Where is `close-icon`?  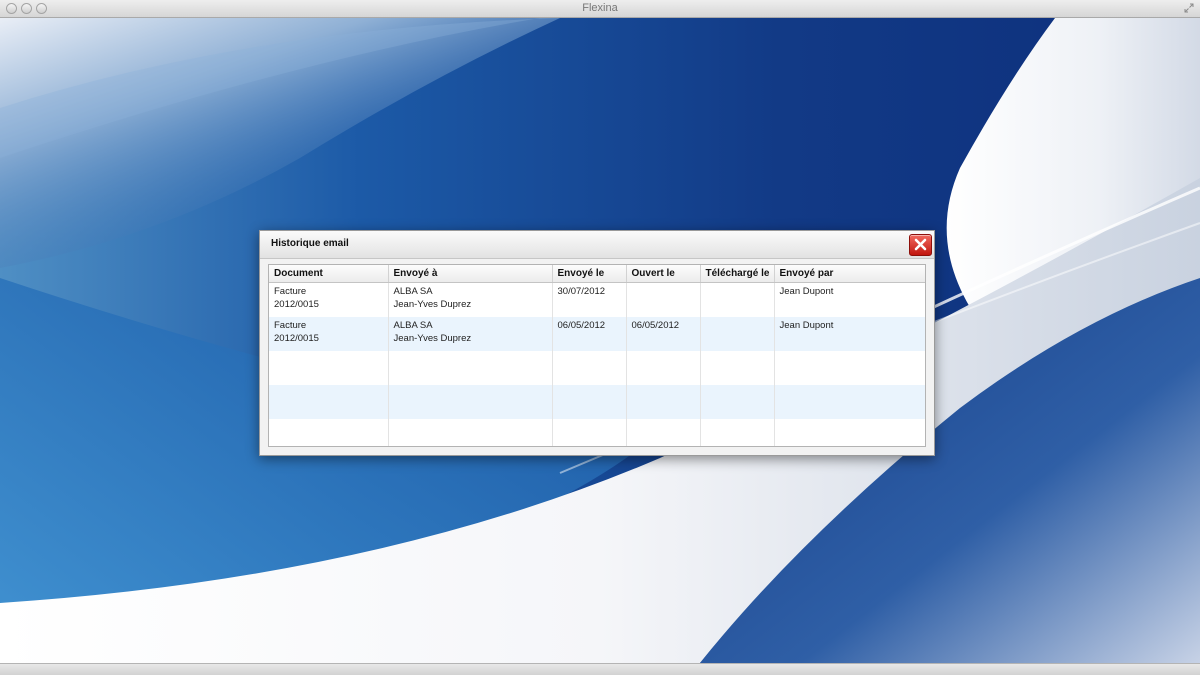 close-icon is located at coordinates (920, 244).